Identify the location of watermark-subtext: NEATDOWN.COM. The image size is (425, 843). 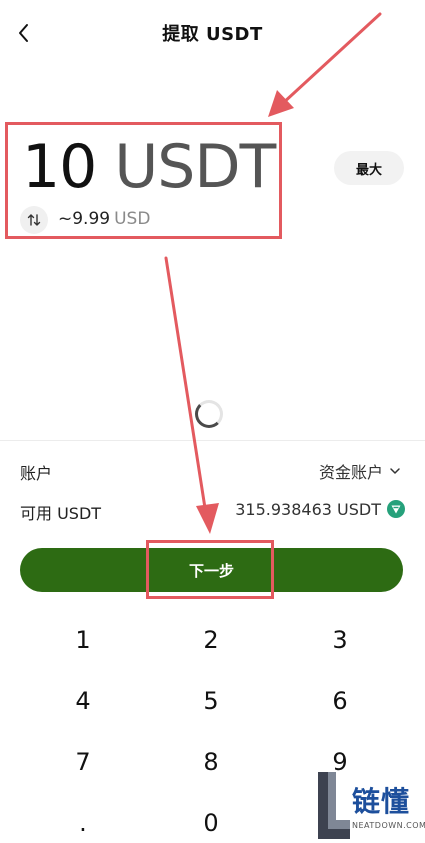
(388, 825).